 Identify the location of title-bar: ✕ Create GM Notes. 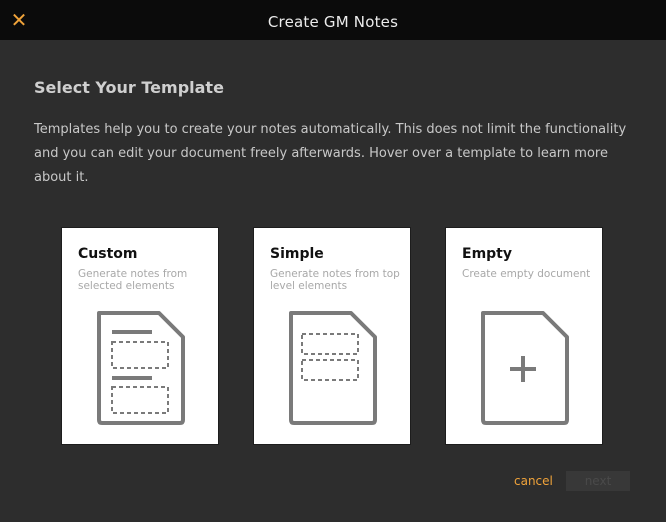
(333, 20).